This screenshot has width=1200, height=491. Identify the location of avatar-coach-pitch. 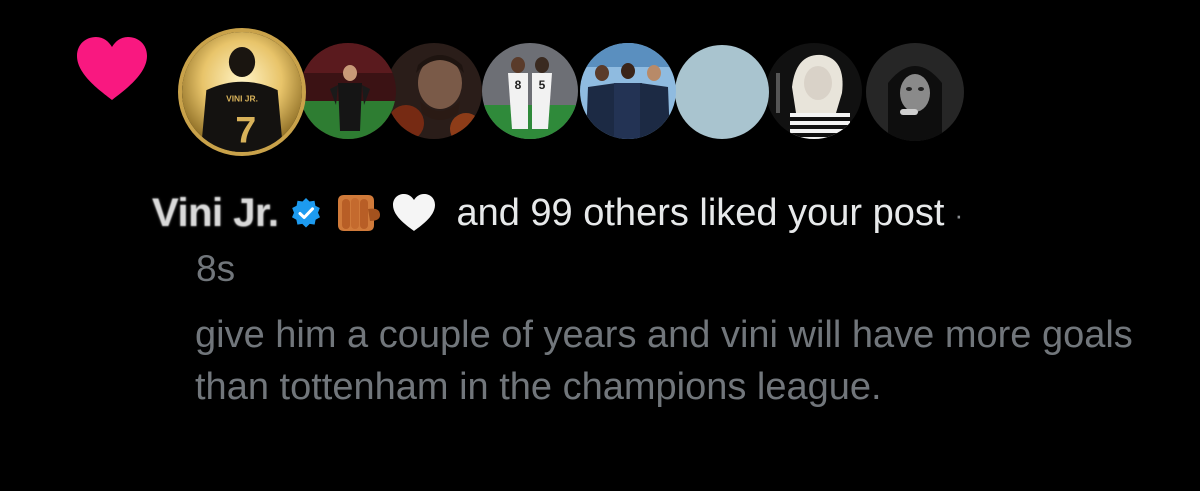
(348, 91).